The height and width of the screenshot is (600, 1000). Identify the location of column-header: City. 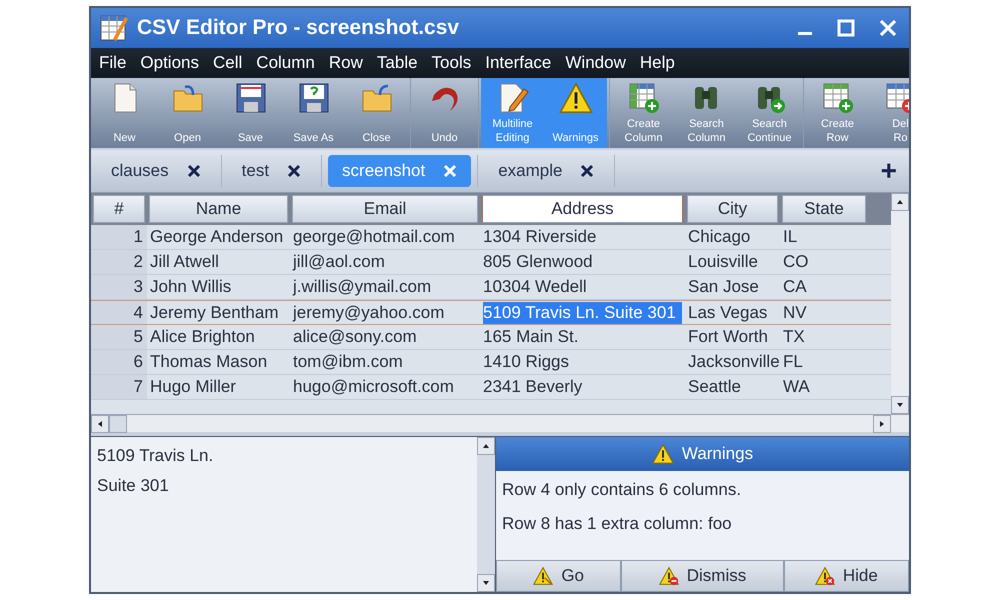
(732, 209).